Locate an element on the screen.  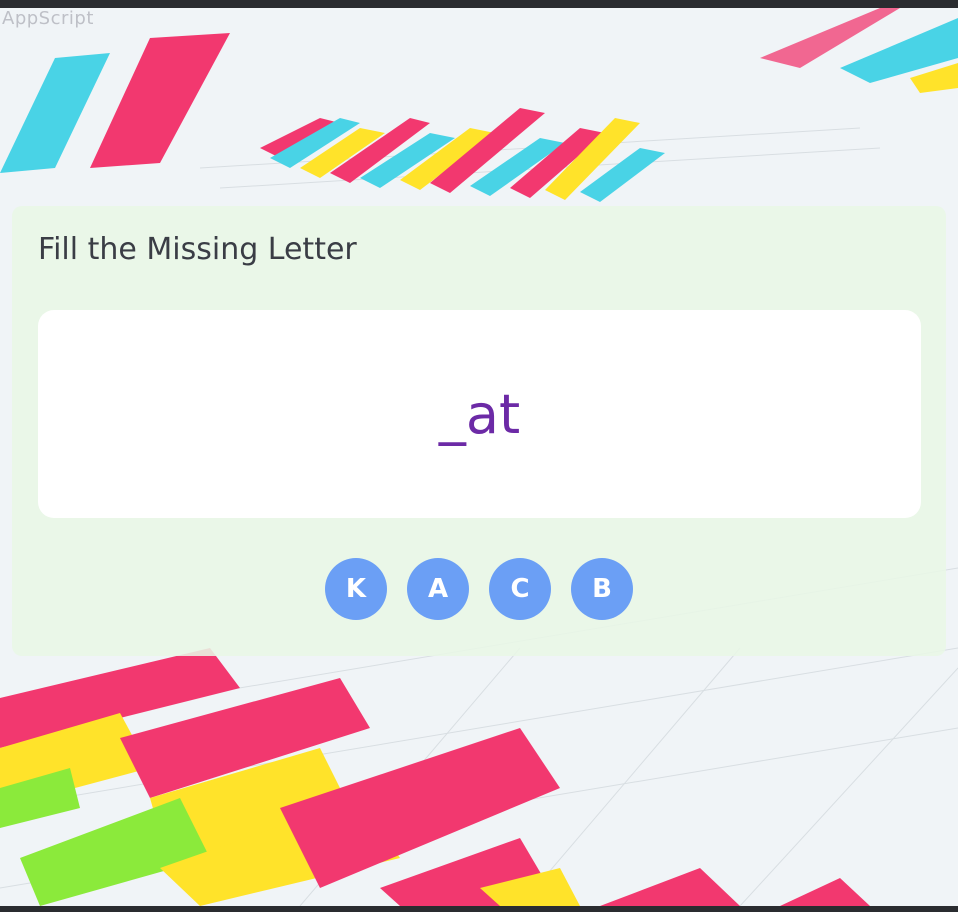
option-button-a: A is located at coordinates (438, 589).